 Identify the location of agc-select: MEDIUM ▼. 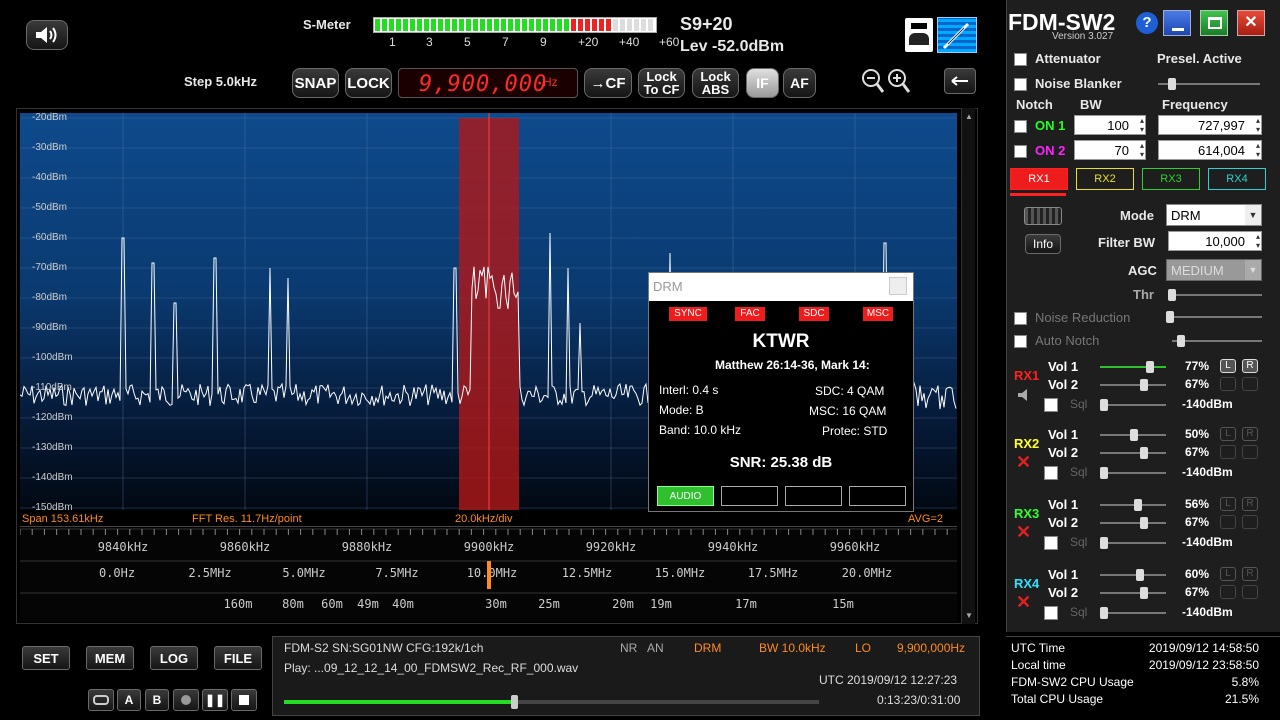
(1214, 270).